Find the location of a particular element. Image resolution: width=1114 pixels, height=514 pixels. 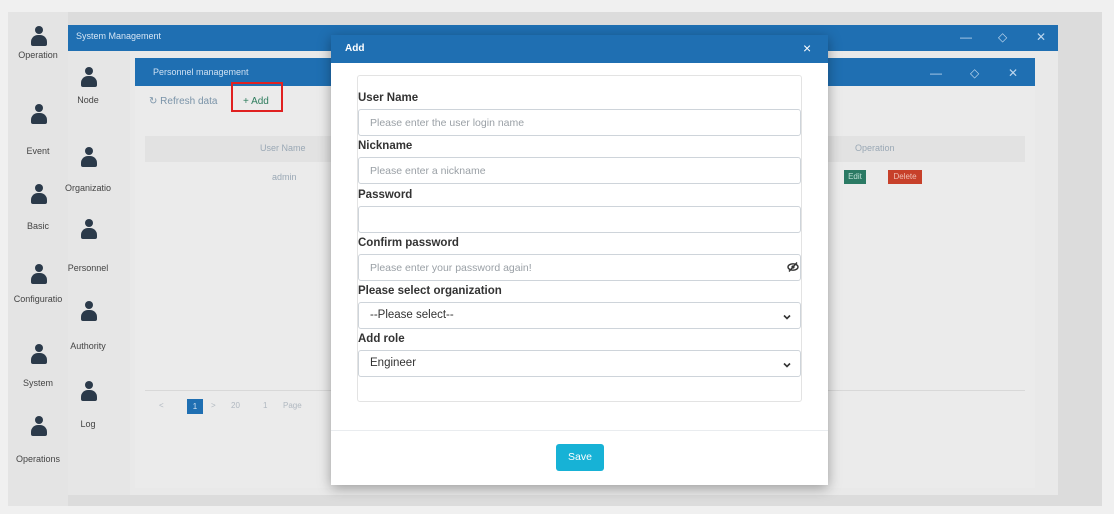

dialog-titlebar: Add × is located at coordinates (579, 49).